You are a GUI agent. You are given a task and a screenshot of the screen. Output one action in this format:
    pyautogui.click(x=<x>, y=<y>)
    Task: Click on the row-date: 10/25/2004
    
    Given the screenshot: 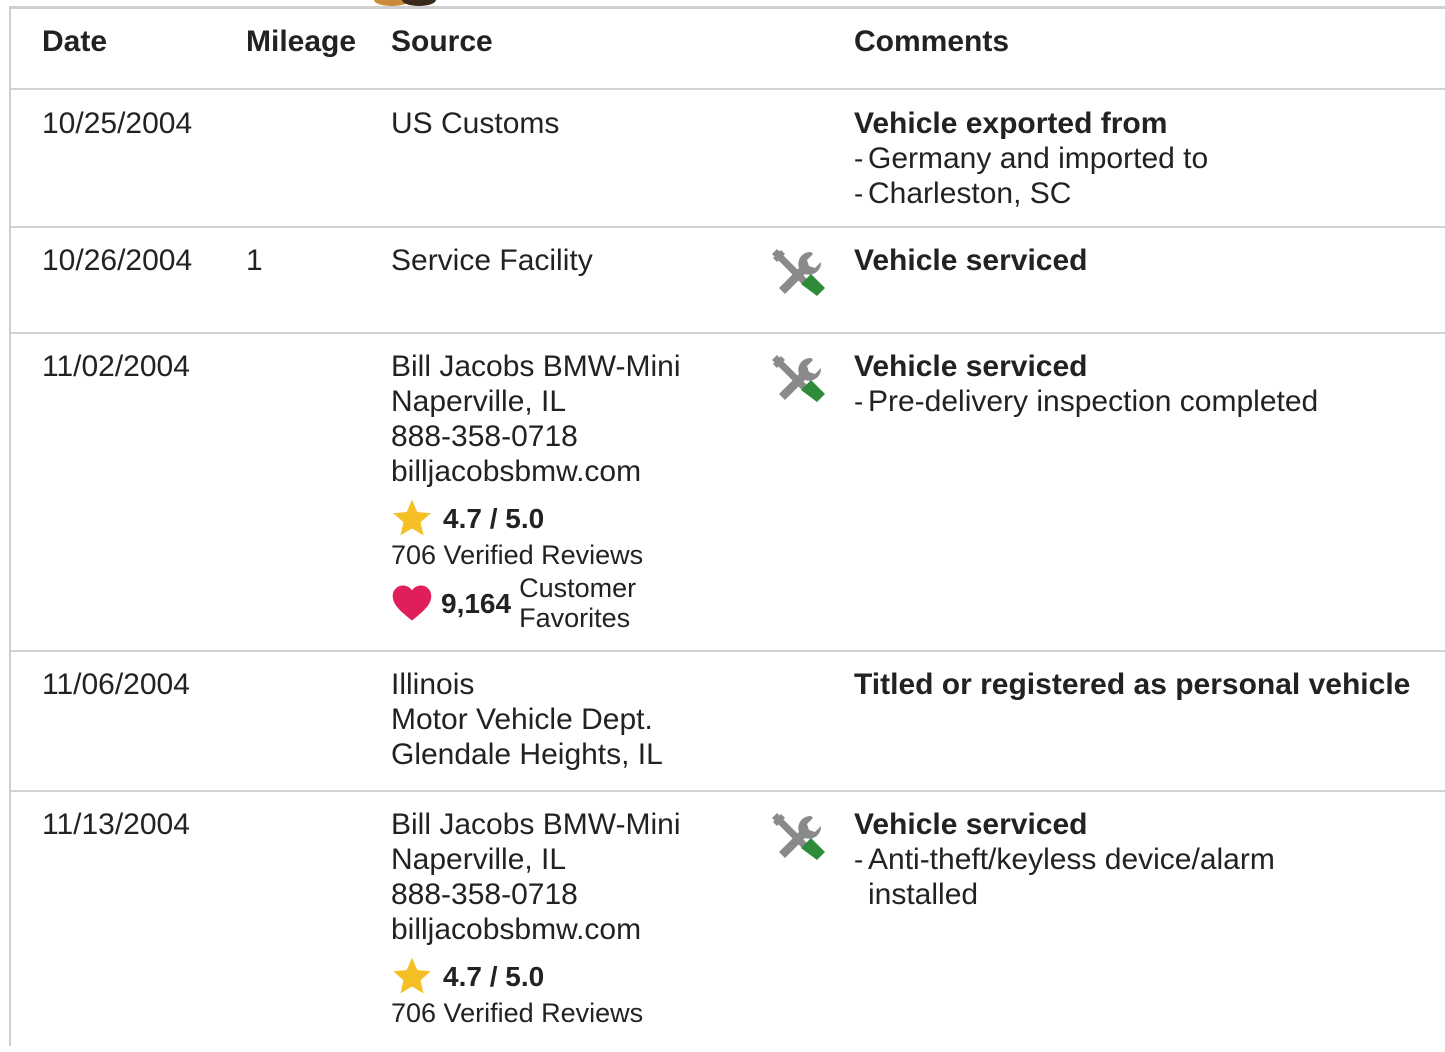 What is the action you would take?
    pyautogui.click(x=117, y=123)
    